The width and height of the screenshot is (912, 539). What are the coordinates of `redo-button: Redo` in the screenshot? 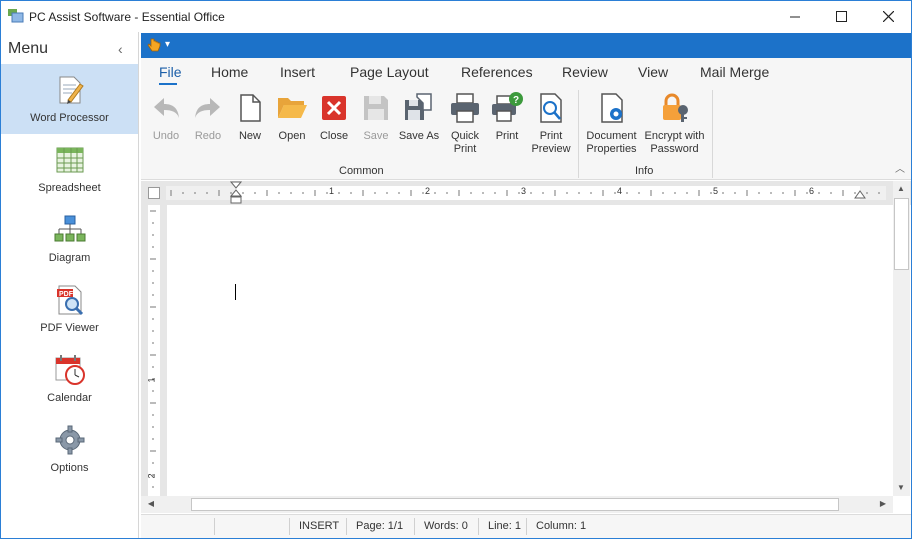 It's located at (208, 117).